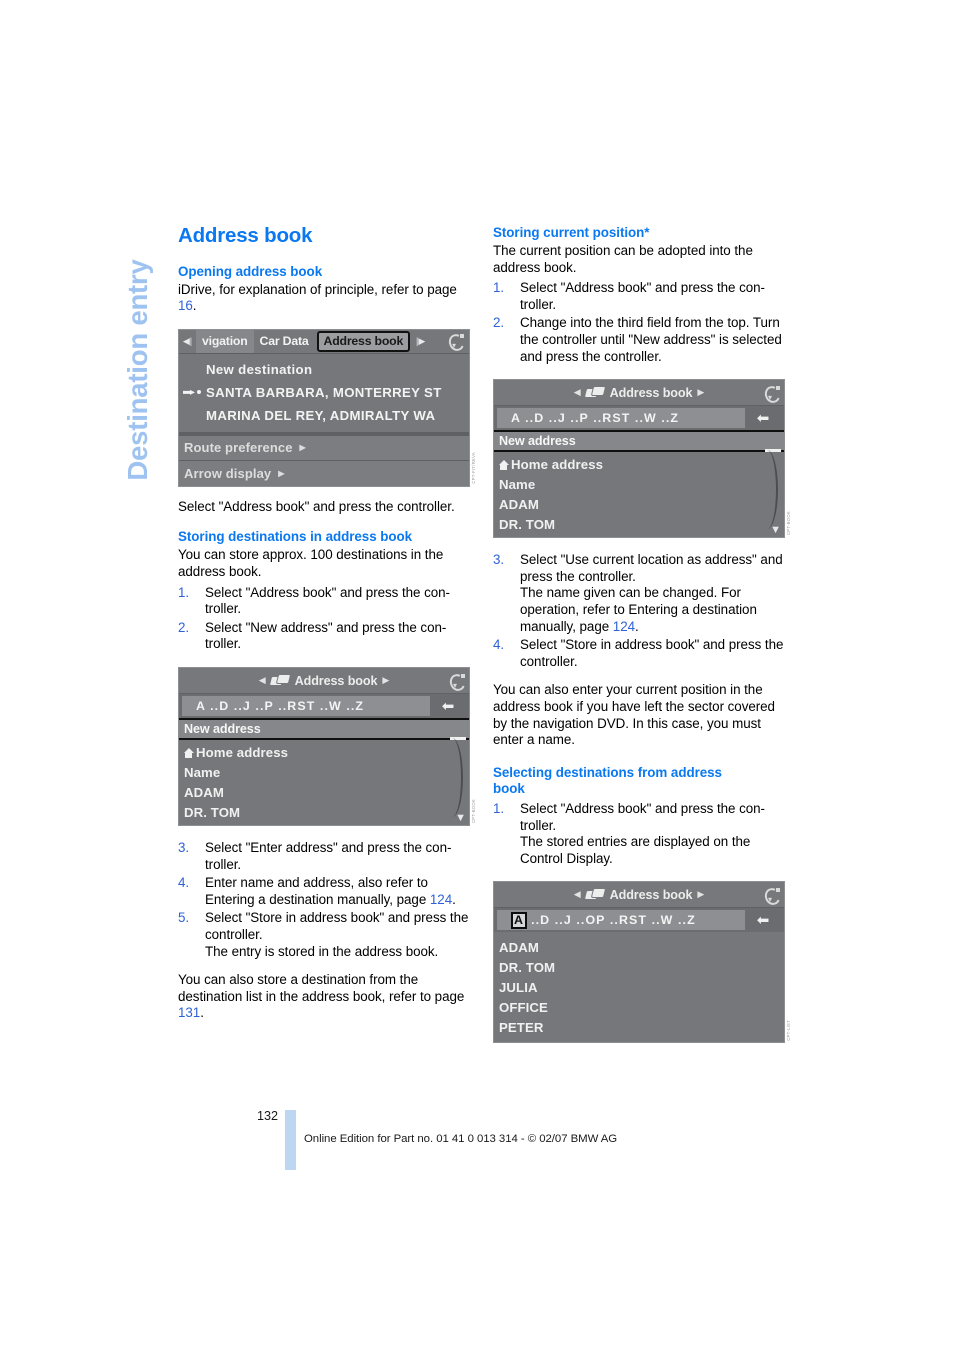 The height and width of the screenshot is (1351, 954). What do you see at coordinates (788, 1030) in the screenshot?
I see `figure-id-code: CPT-LIST` at bounding box center [788, 1030].